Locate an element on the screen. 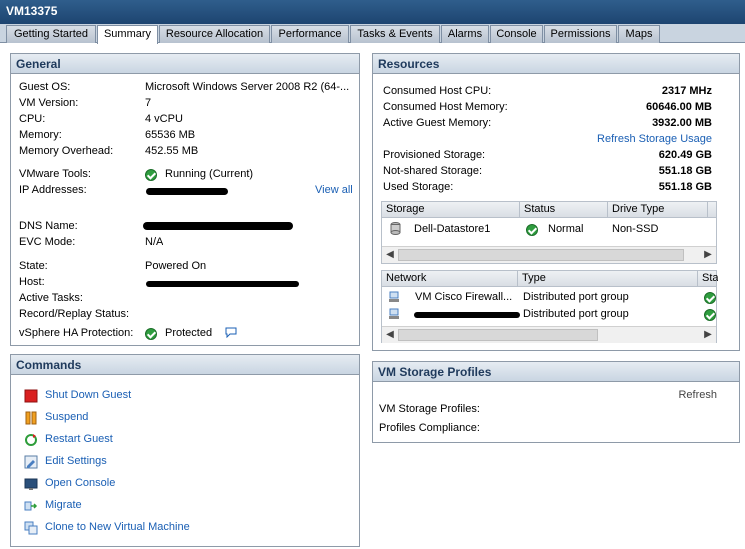 Image resolution: width=745 pixels, height=549 pixels. redacted-dns is located at coordinates (218, 226).